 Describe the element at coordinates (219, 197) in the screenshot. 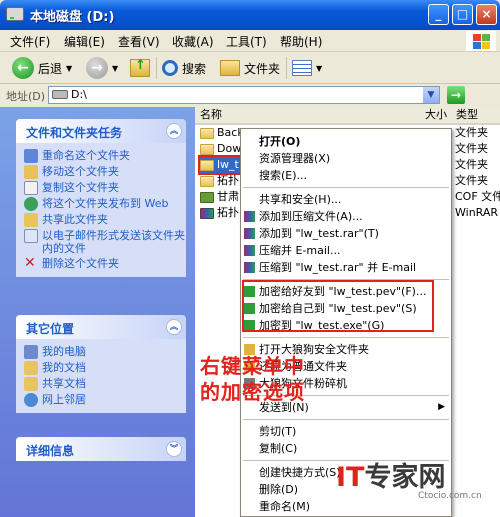

I see `file-row: 甘肃` at that location.